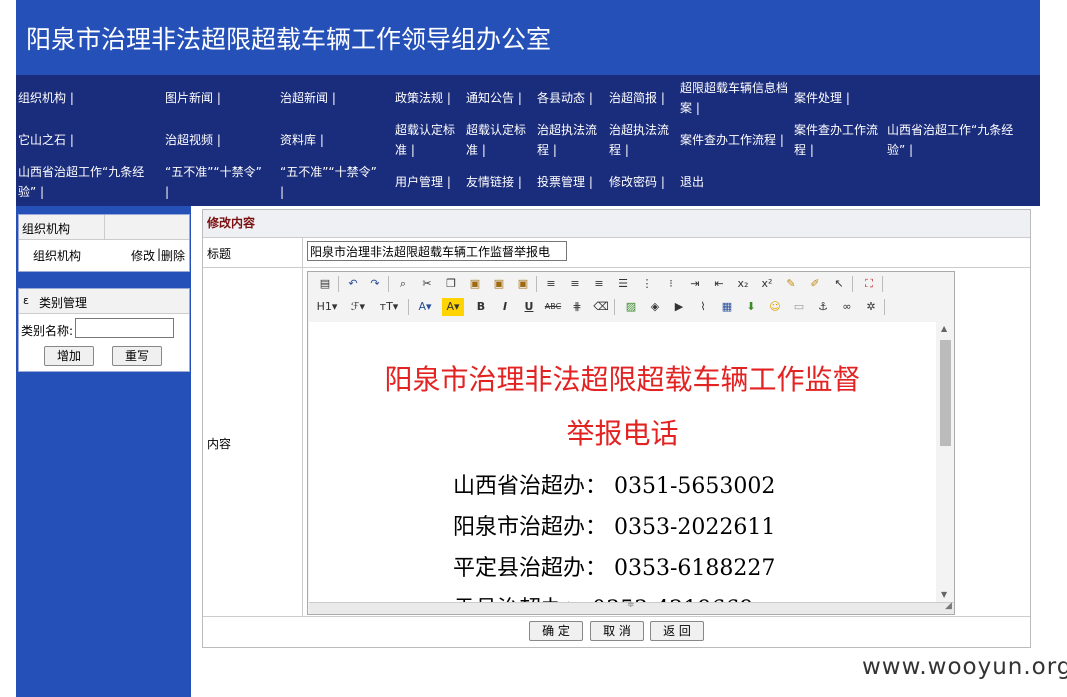  What do you see at coordinates (529, 307) in the screenshot?
I see `underline-icon: U` at bounding box center [529, 307].